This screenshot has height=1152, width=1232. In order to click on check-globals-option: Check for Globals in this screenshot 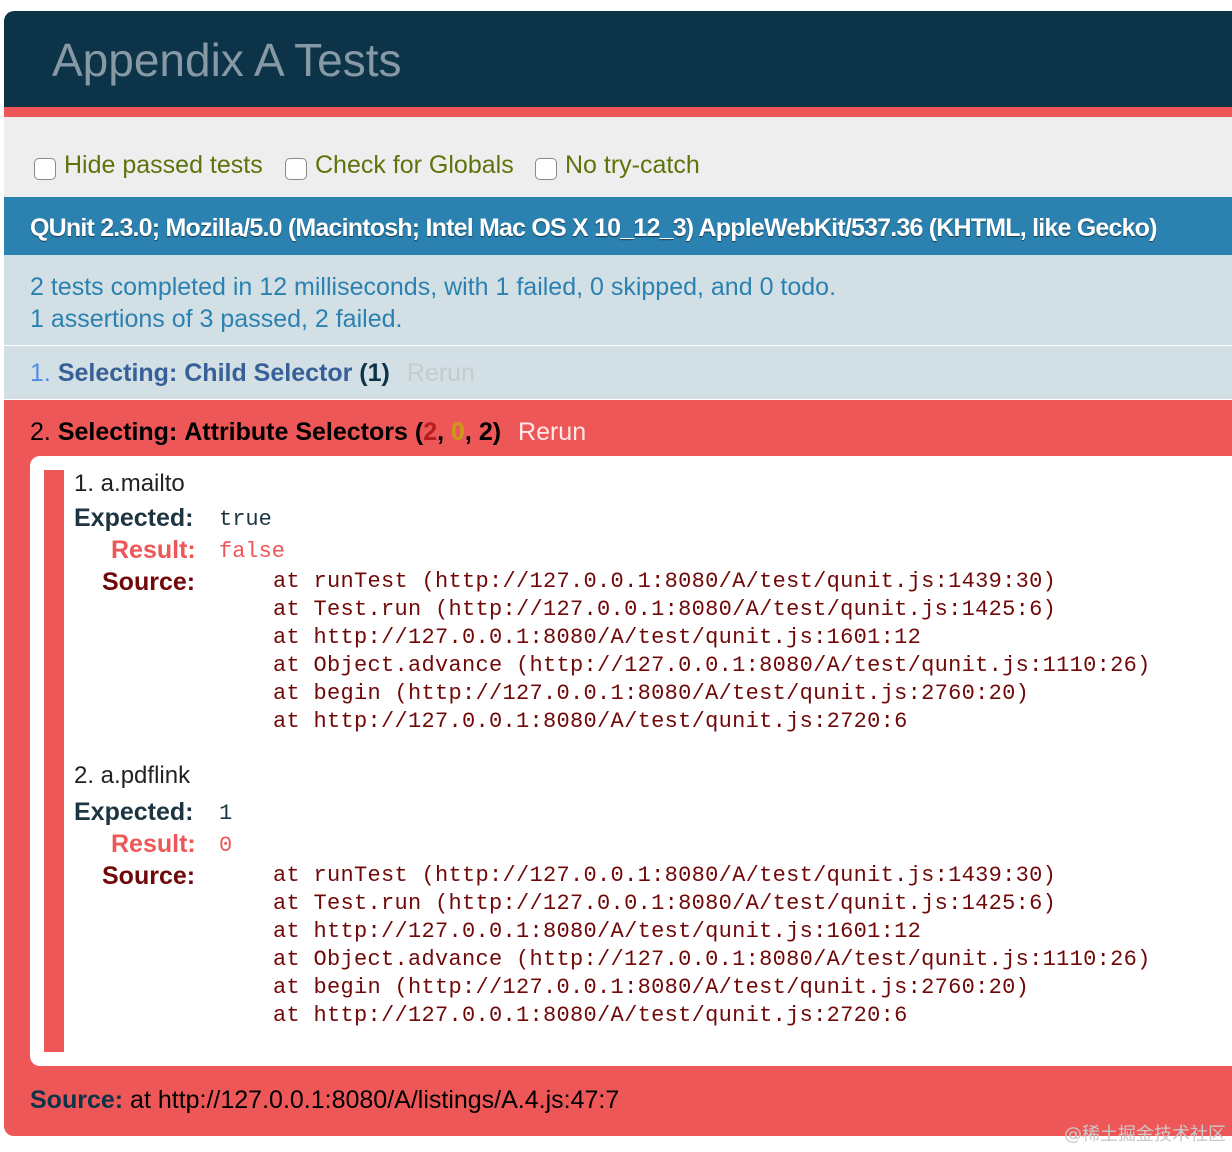, I will do `click(399, 165)`.